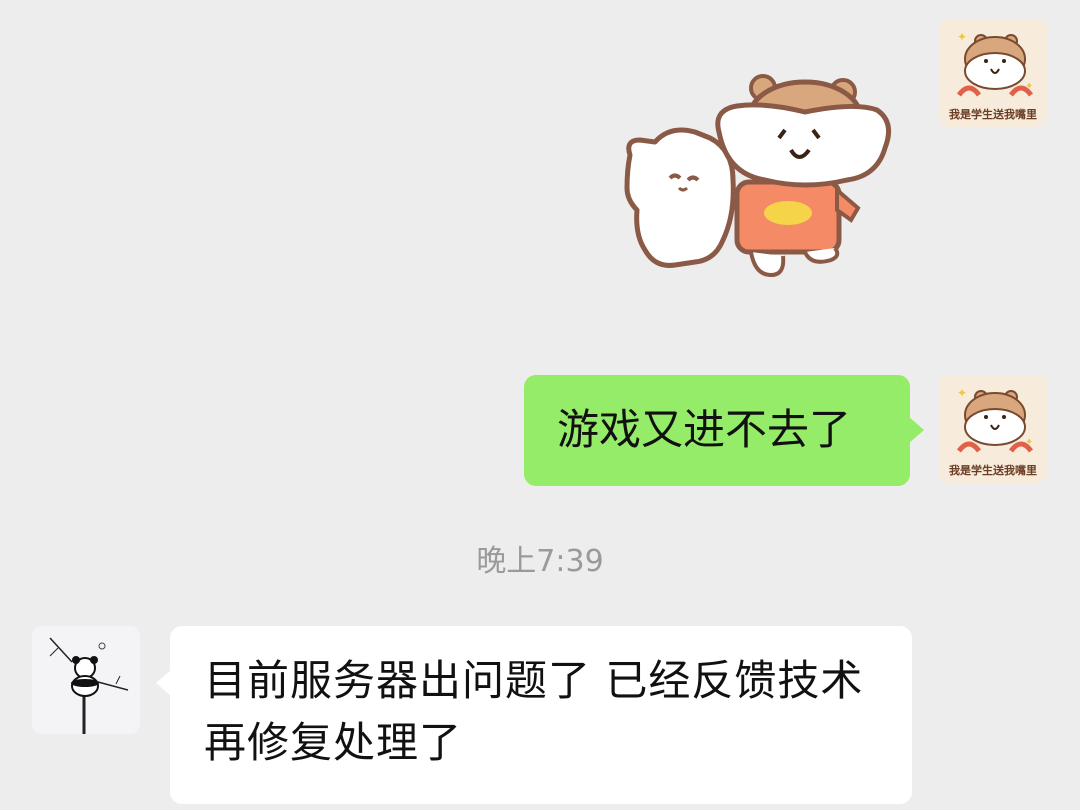 This screenshot has height=810, width=1080. Describe the element at coordinates (704, 429) in the screenshot. I see `message-text: 游戏又进不去了` at that location.